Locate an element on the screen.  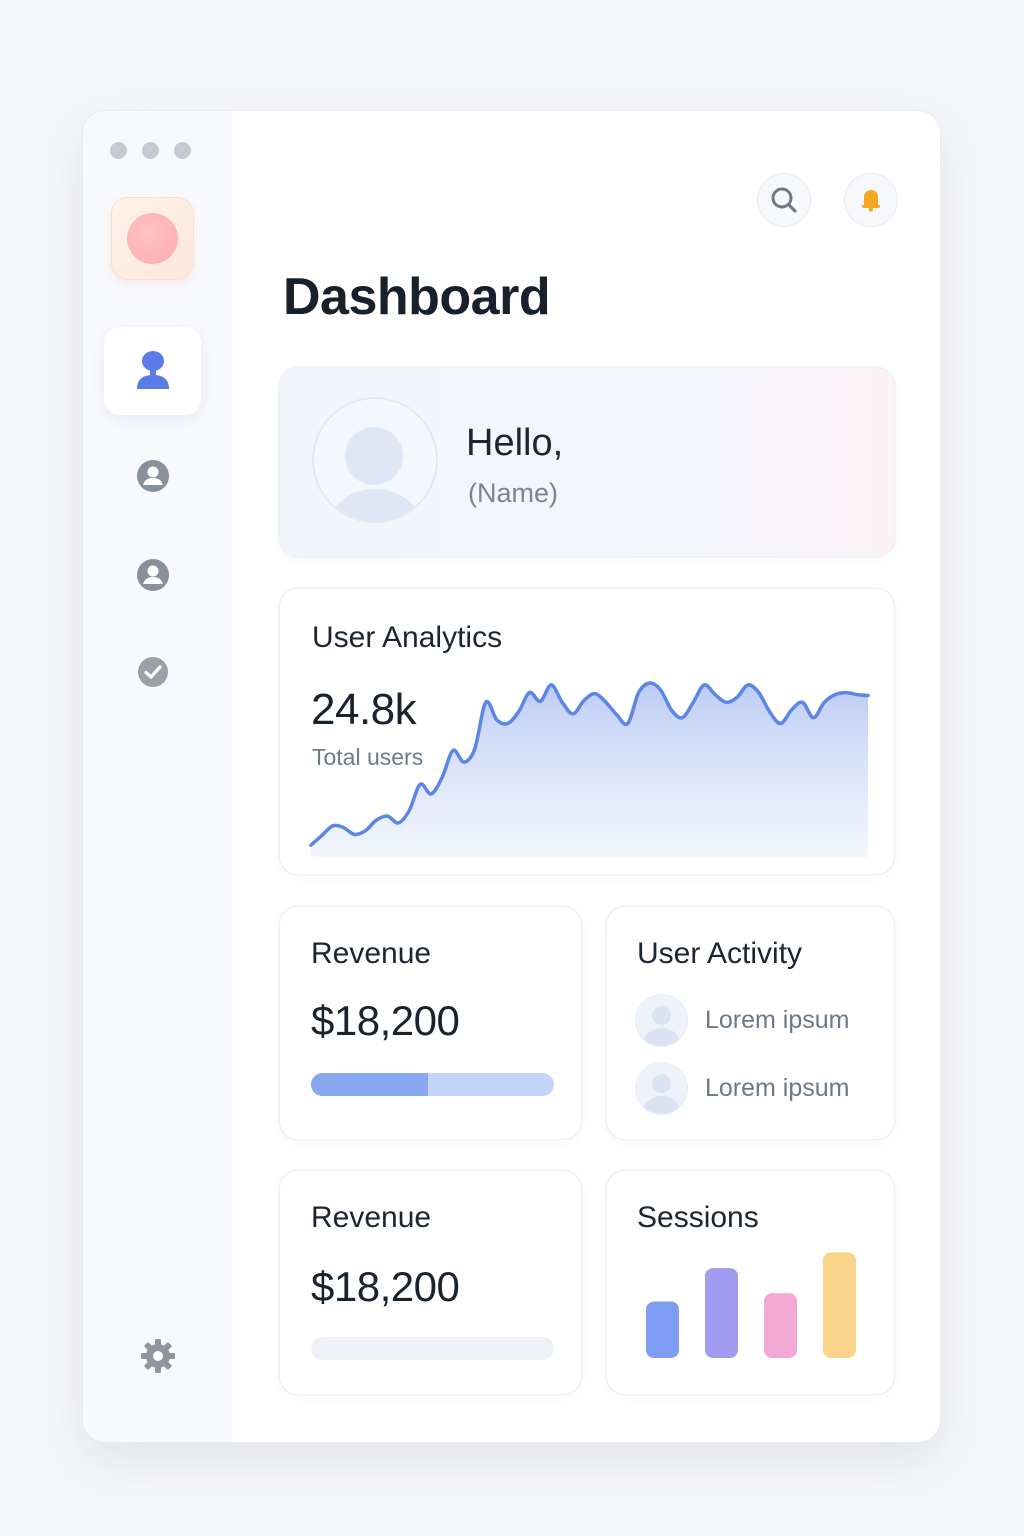
analytics-area is located at coordinates (589, 769).